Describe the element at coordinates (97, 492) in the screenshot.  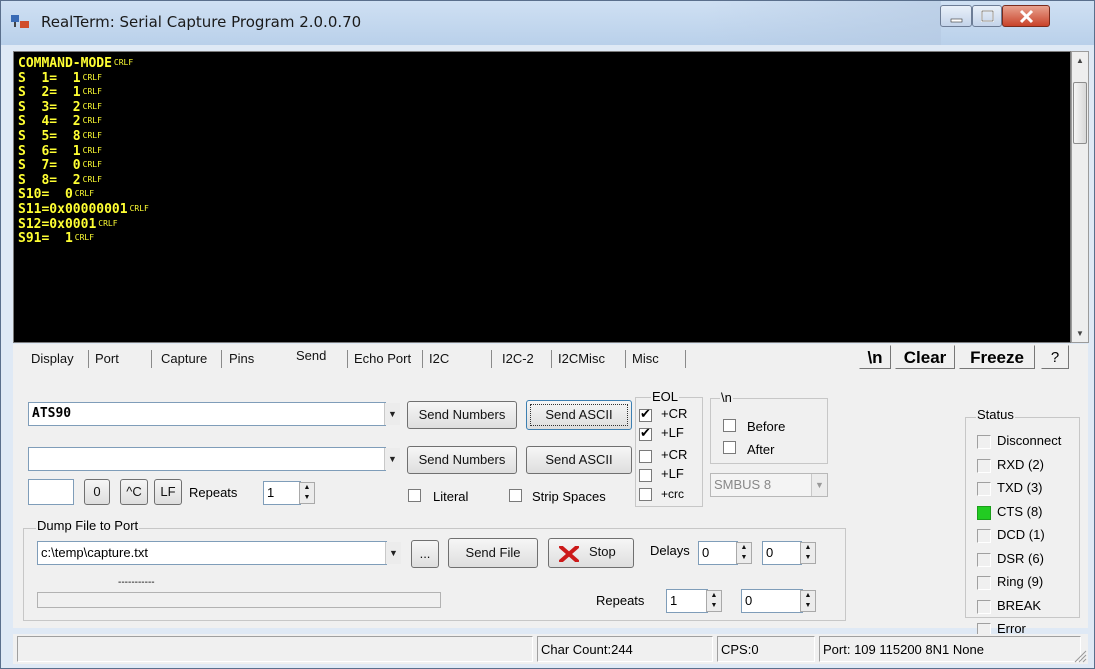
I see `send-zero-button: 0` at that location.